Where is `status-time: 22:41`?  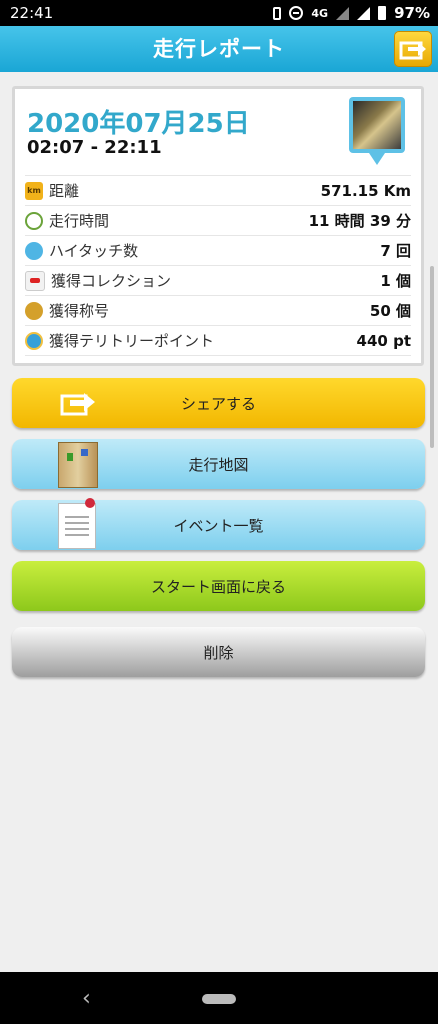
status-time: 22:41 is located at coordinates (32, 13).